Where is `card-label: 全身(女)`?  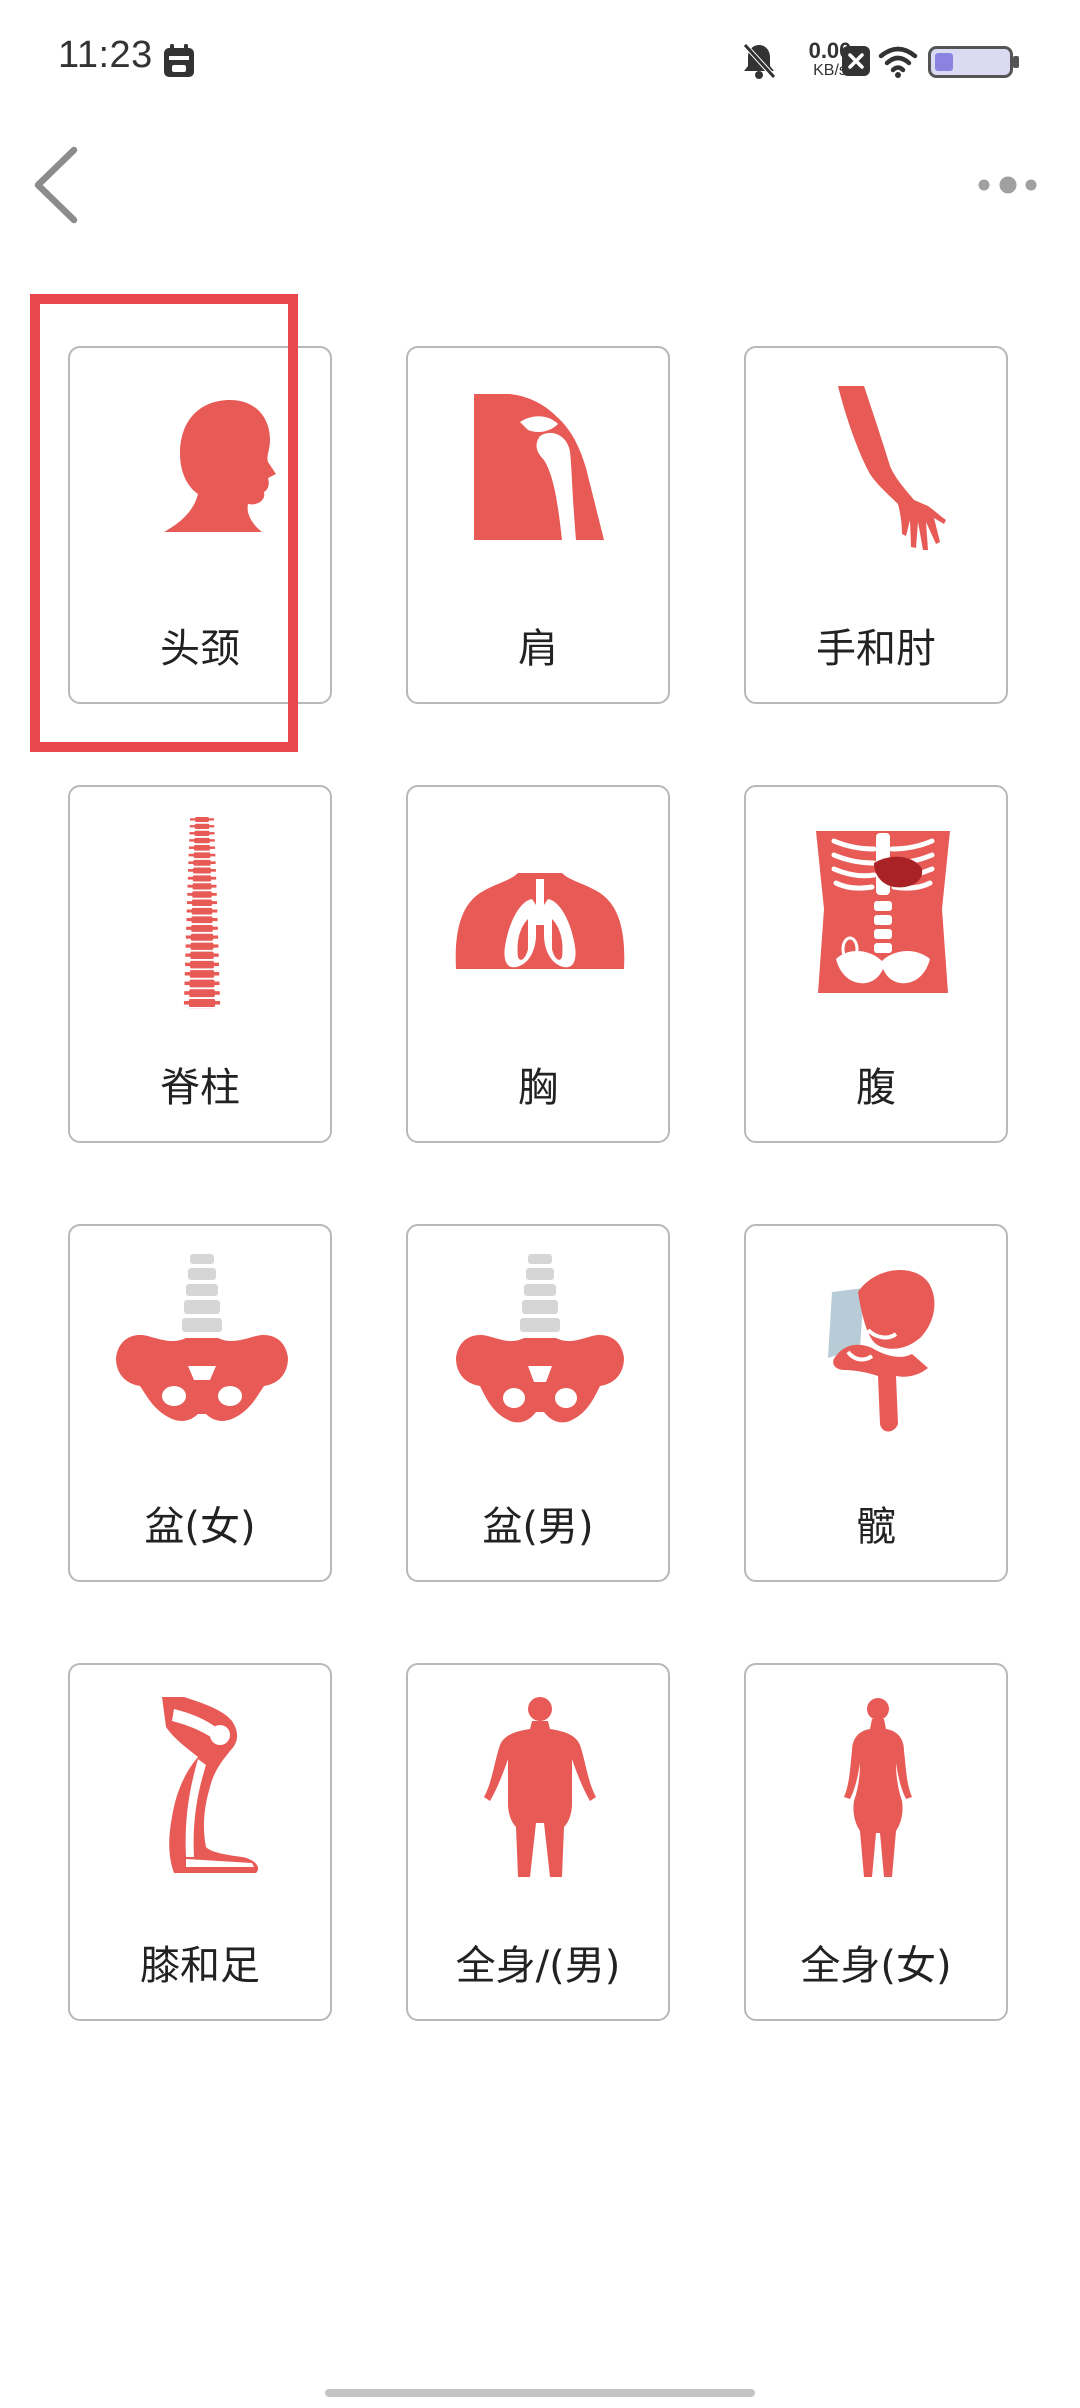 card-label: 全身(女) is located at coordinates (876, 1966).